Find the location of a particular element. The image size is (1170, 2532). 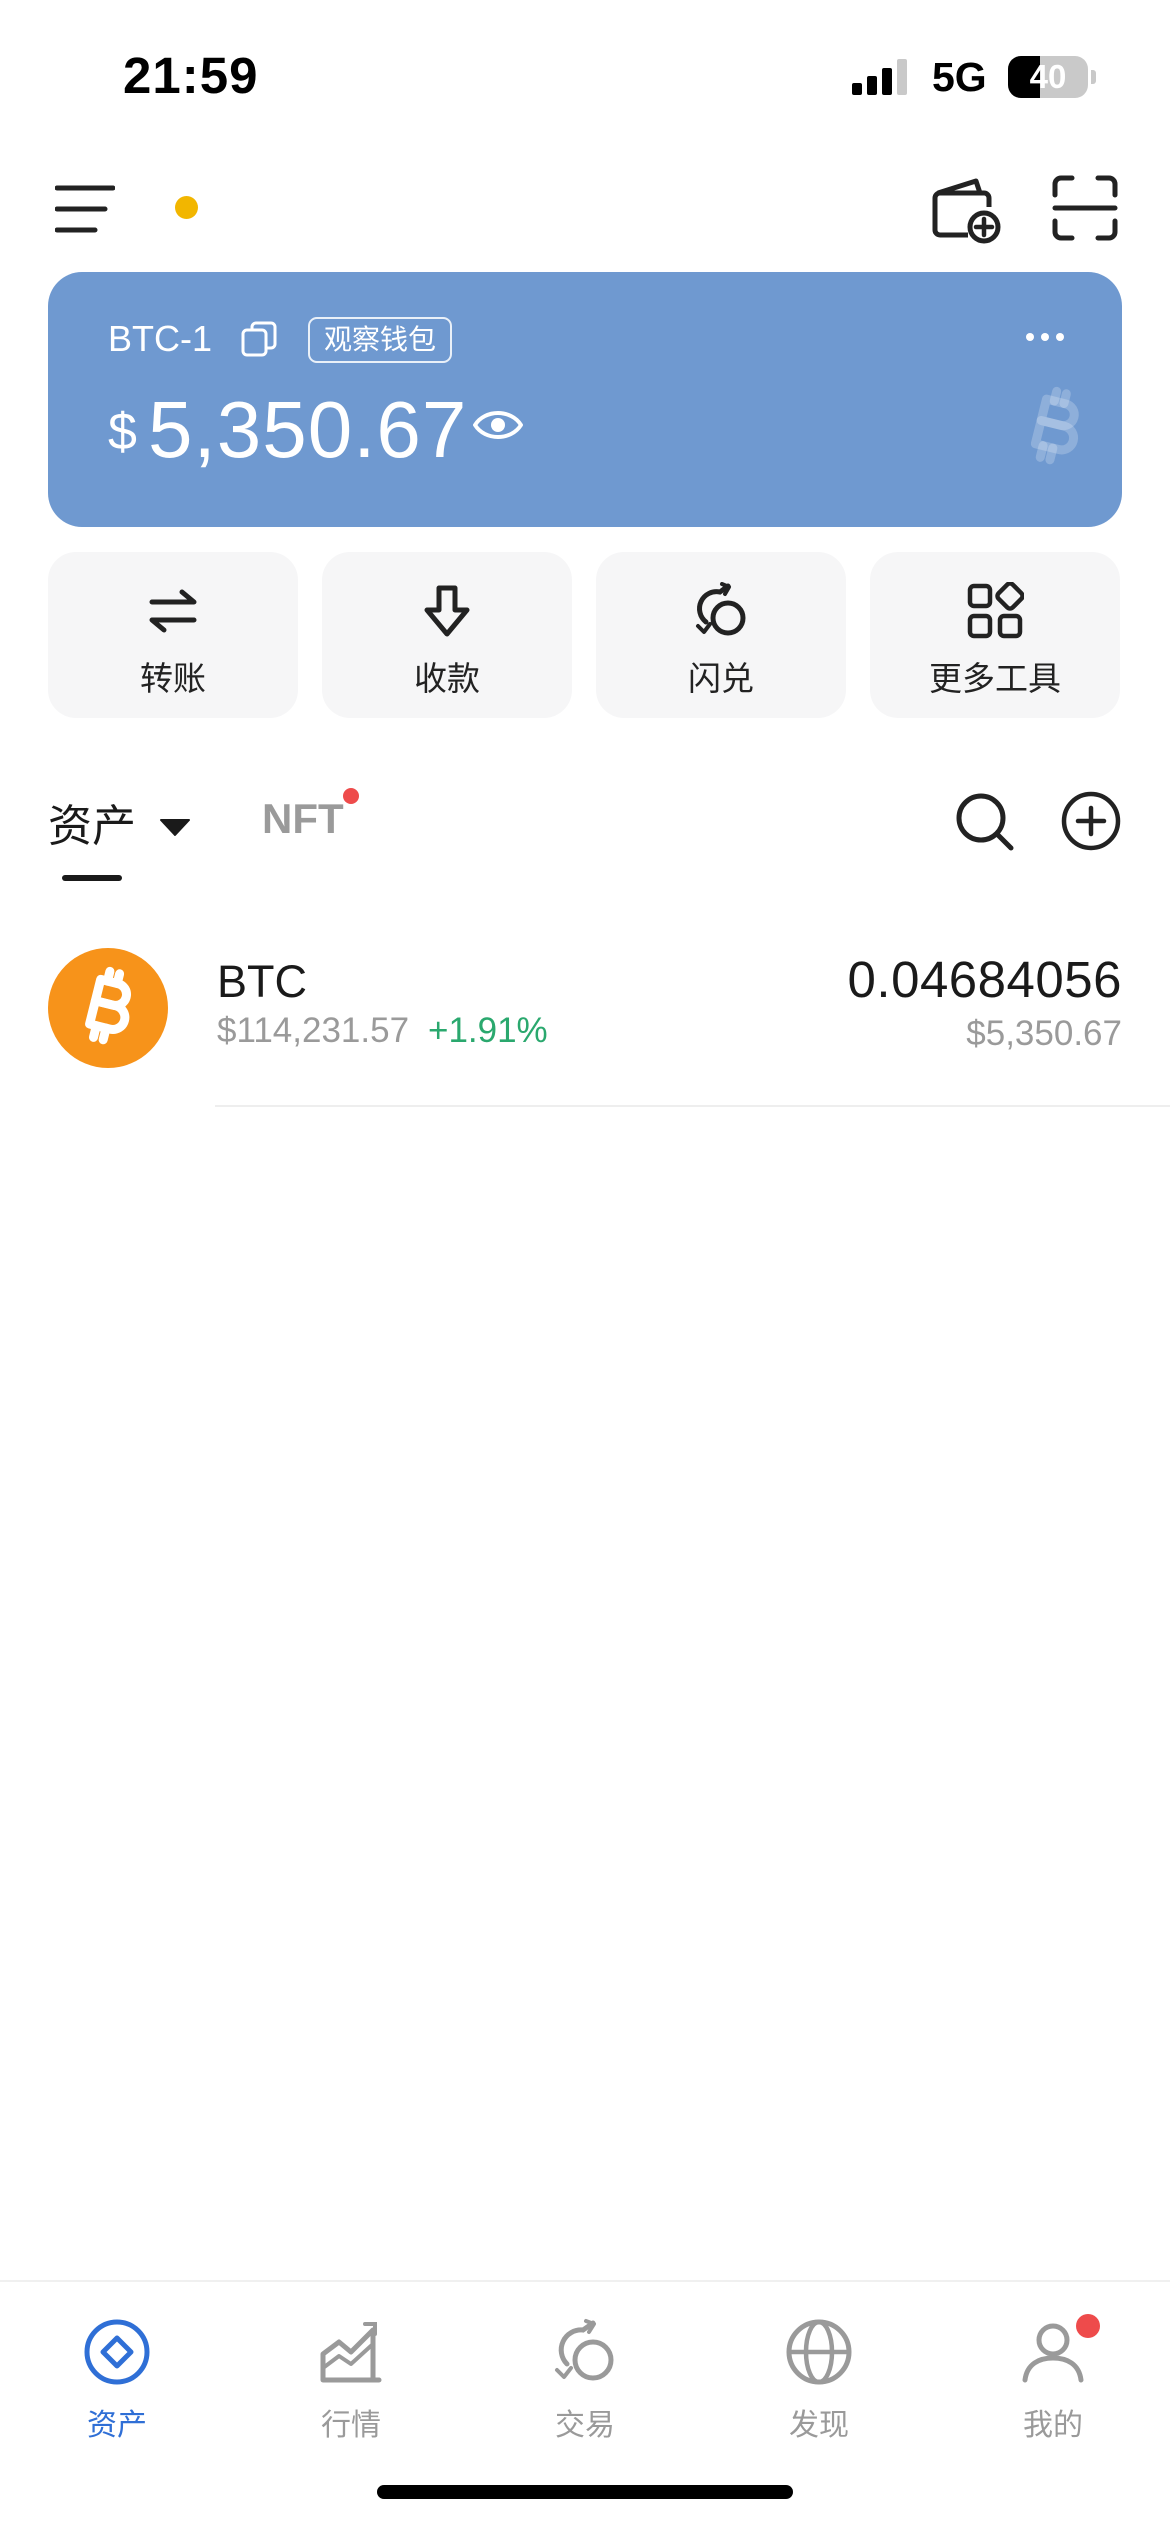

battery-level: 40 is located at coordinates (1048, 76).